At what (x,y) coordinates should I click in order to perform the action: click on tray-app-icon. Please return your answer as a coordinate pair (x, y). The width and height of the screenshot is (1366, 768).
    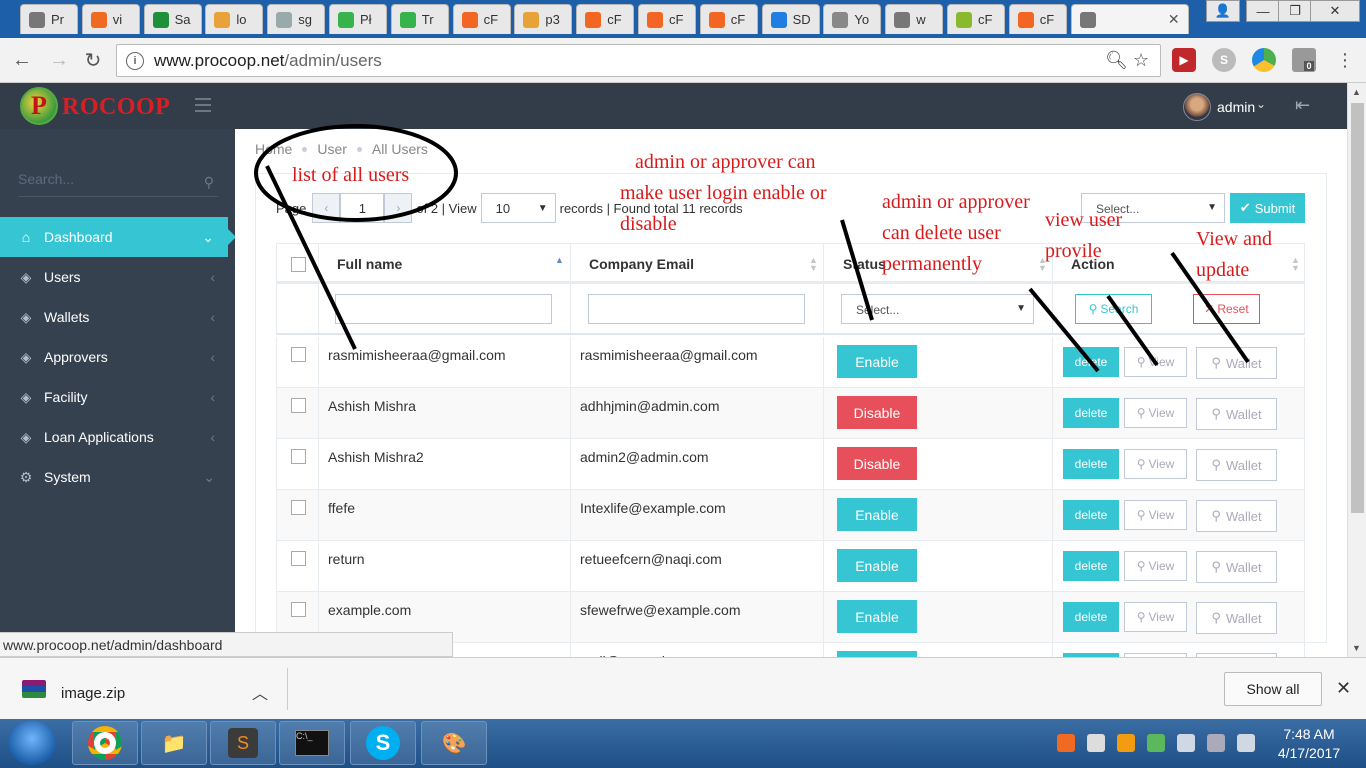
    Looking at the image, I should click on (1126, 743).